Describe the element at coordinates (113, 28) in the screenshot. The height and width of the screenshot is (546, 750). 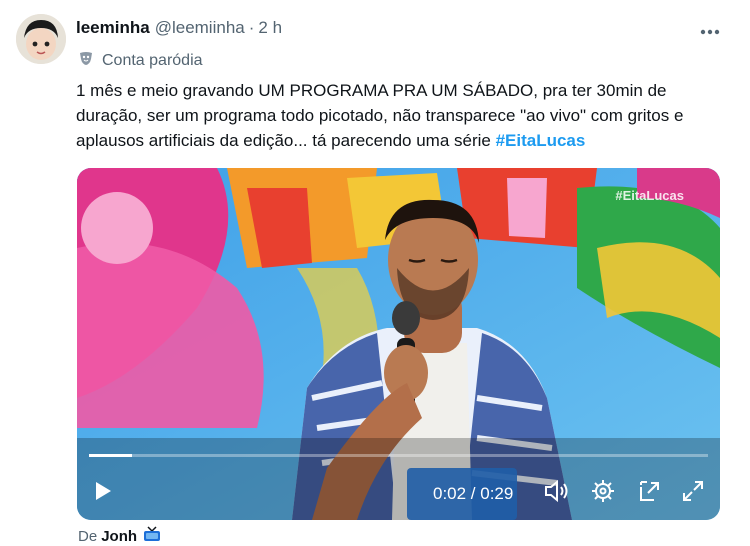
I see `author-name: leeminha` at that location.